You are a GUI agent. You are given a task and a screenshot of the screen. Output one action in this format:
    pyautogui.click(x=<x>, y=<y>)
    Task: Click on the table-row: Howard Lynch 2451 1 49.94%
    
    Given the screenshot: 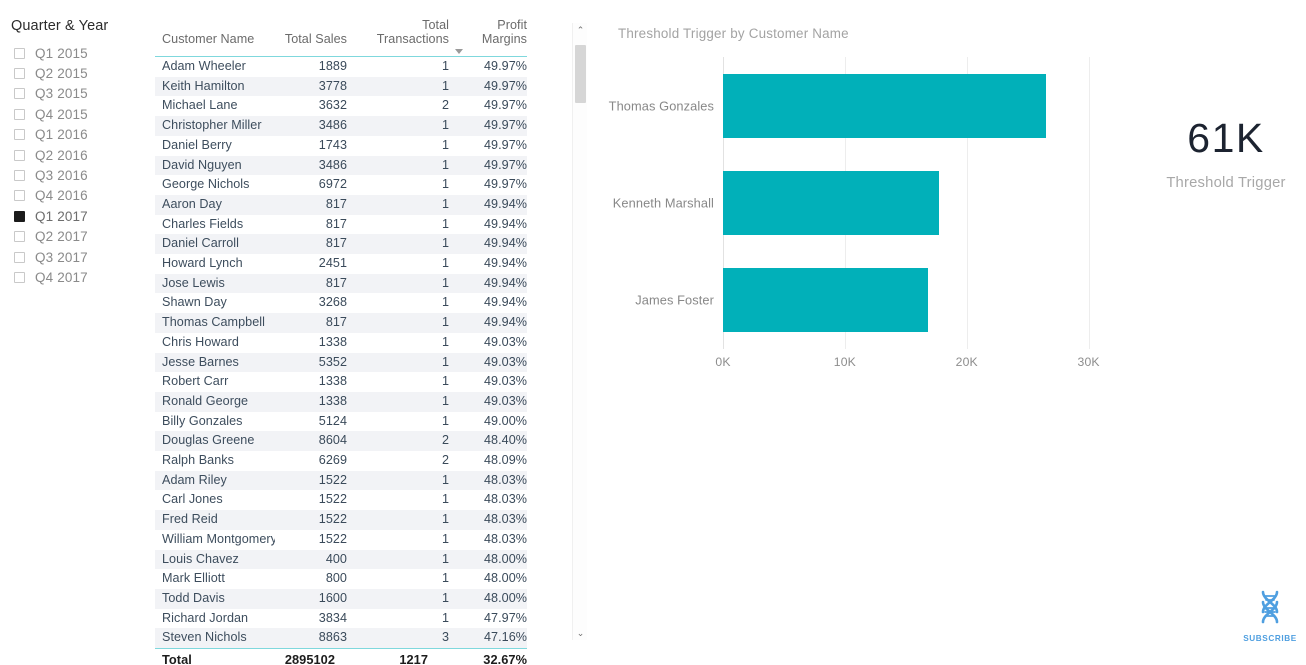 What is the action you would take?
    pyautogui.click(x=341, y=264)
    